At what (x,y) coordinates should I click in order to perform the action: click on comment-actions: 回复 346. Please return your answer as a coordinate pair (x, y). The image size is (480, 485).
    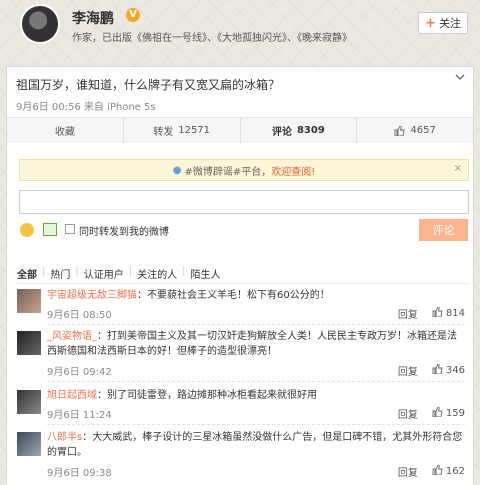
    Looking at the image, I should click on (431, 370).